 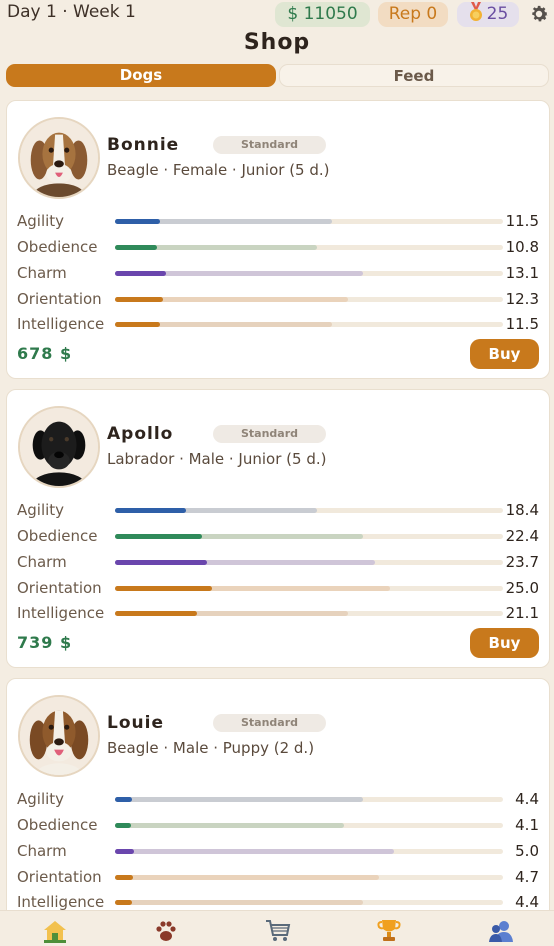 What do you see at coordinates (497, 14) in the screenshot?
I see `medal-count: 25` at bounding box center [497, 14].